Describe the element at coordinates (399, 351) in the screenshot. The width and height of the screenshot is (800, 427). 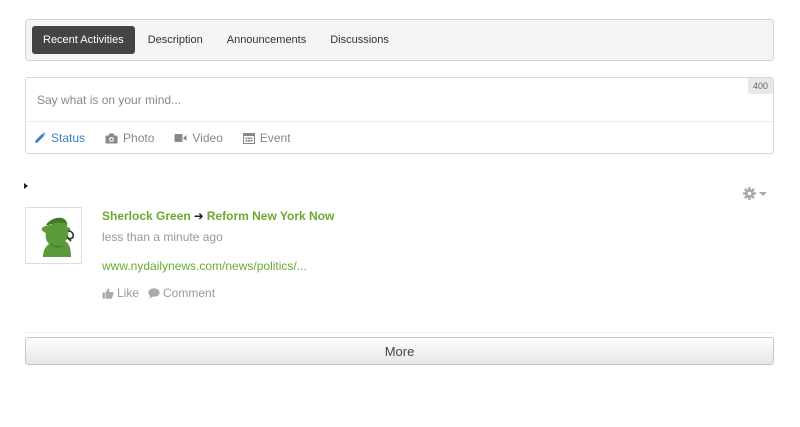
I see `load-more-button: More` at that location.